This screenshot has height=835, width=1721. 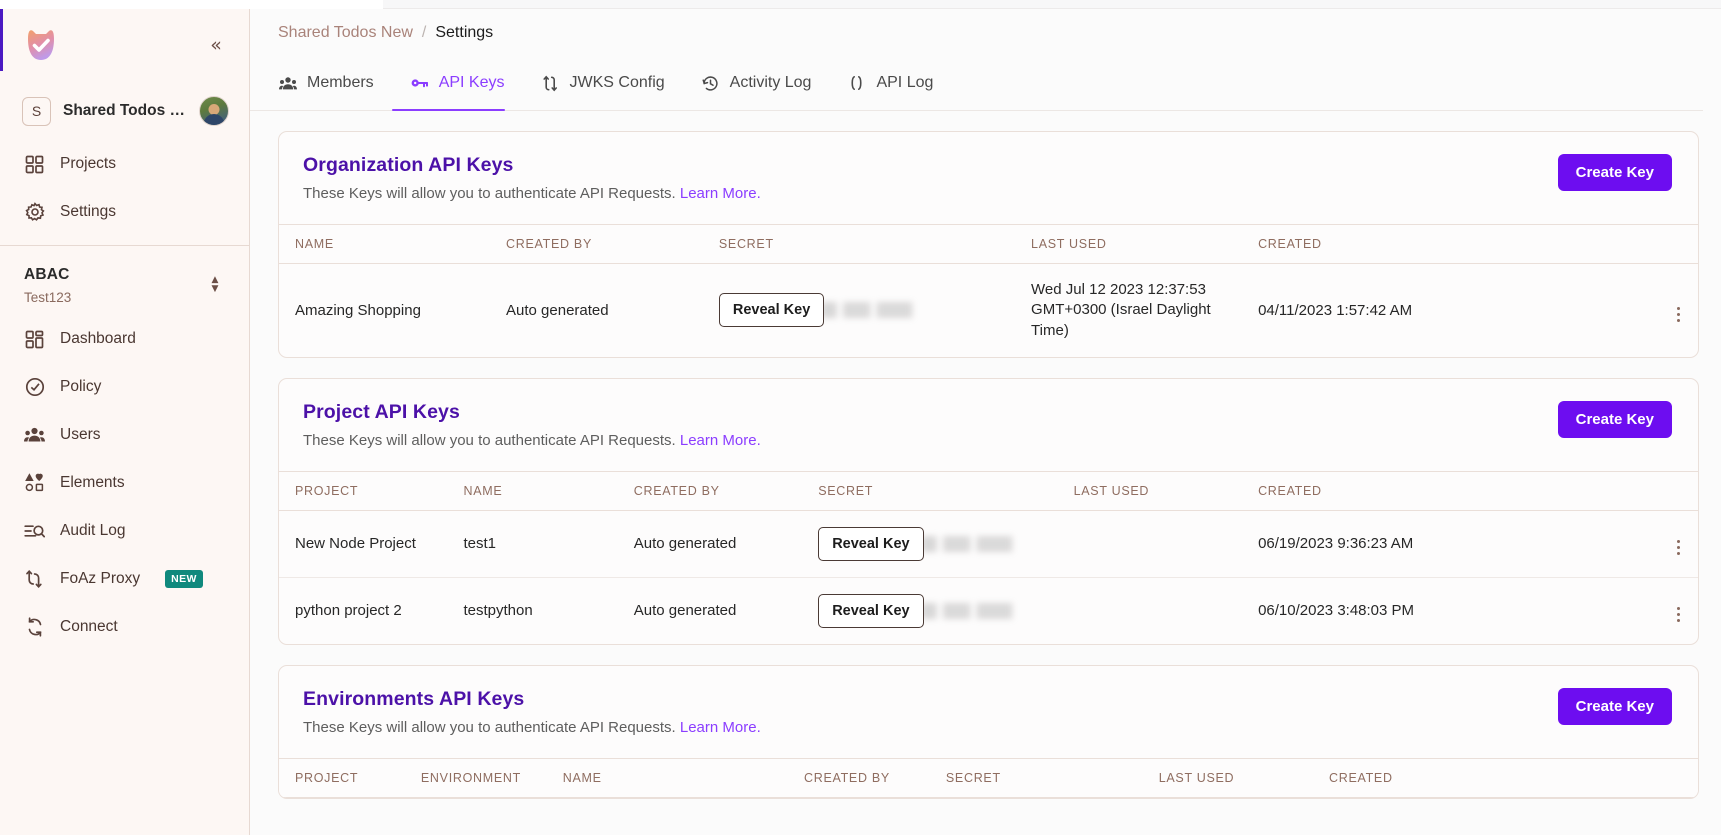 I want to click on sidebar-item-policy: Policy, so click(x=124, y=387).